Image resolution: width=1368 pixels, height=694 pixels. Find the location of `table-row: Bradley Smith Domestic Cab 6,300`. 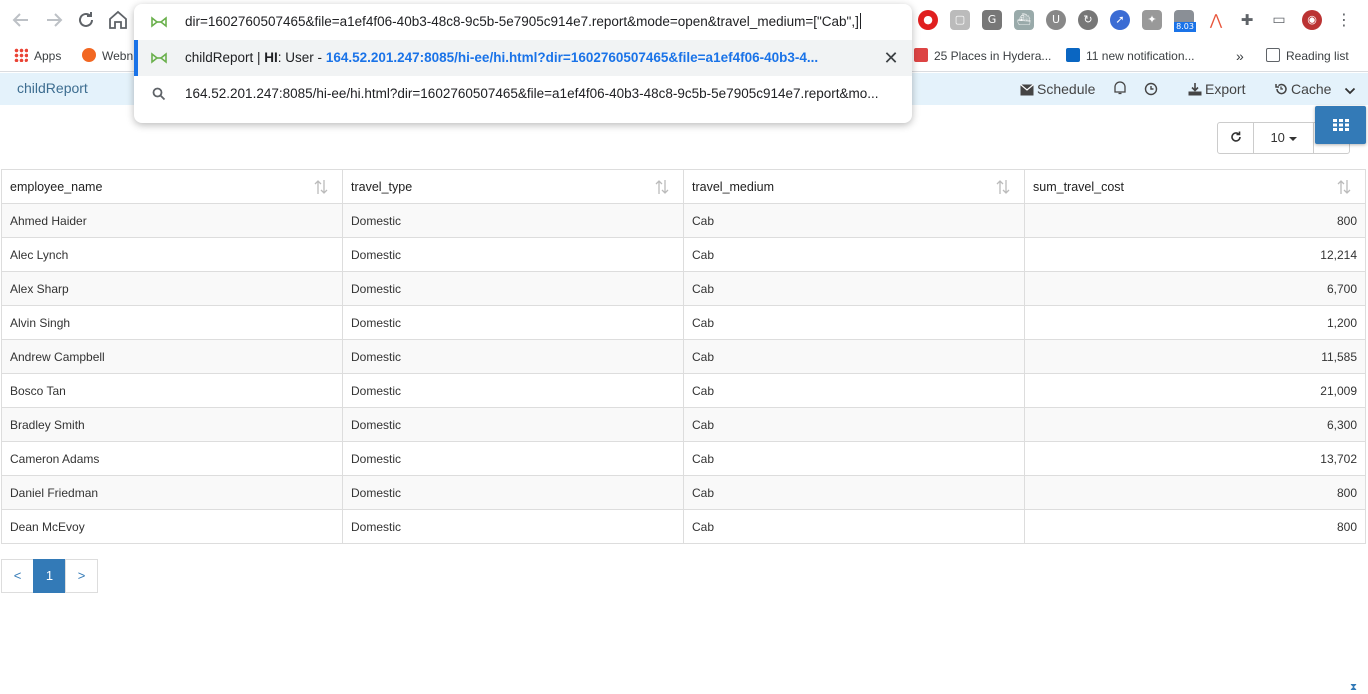

table-row: Bradley Smith Domestic Cab 6,300 is located at coordinates (683, 424).